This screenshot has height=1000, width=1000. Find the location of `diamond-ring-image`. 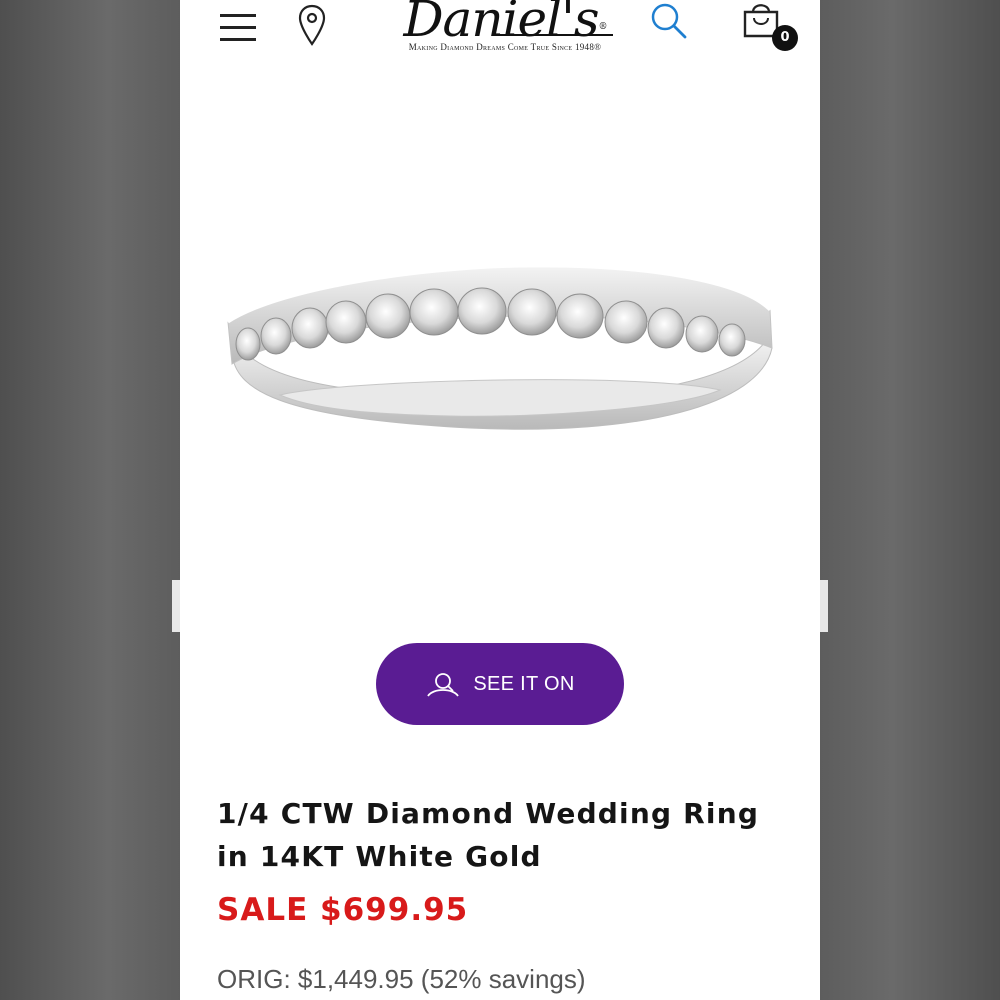

diamond-ring-image is located at coordinates (500, 347).